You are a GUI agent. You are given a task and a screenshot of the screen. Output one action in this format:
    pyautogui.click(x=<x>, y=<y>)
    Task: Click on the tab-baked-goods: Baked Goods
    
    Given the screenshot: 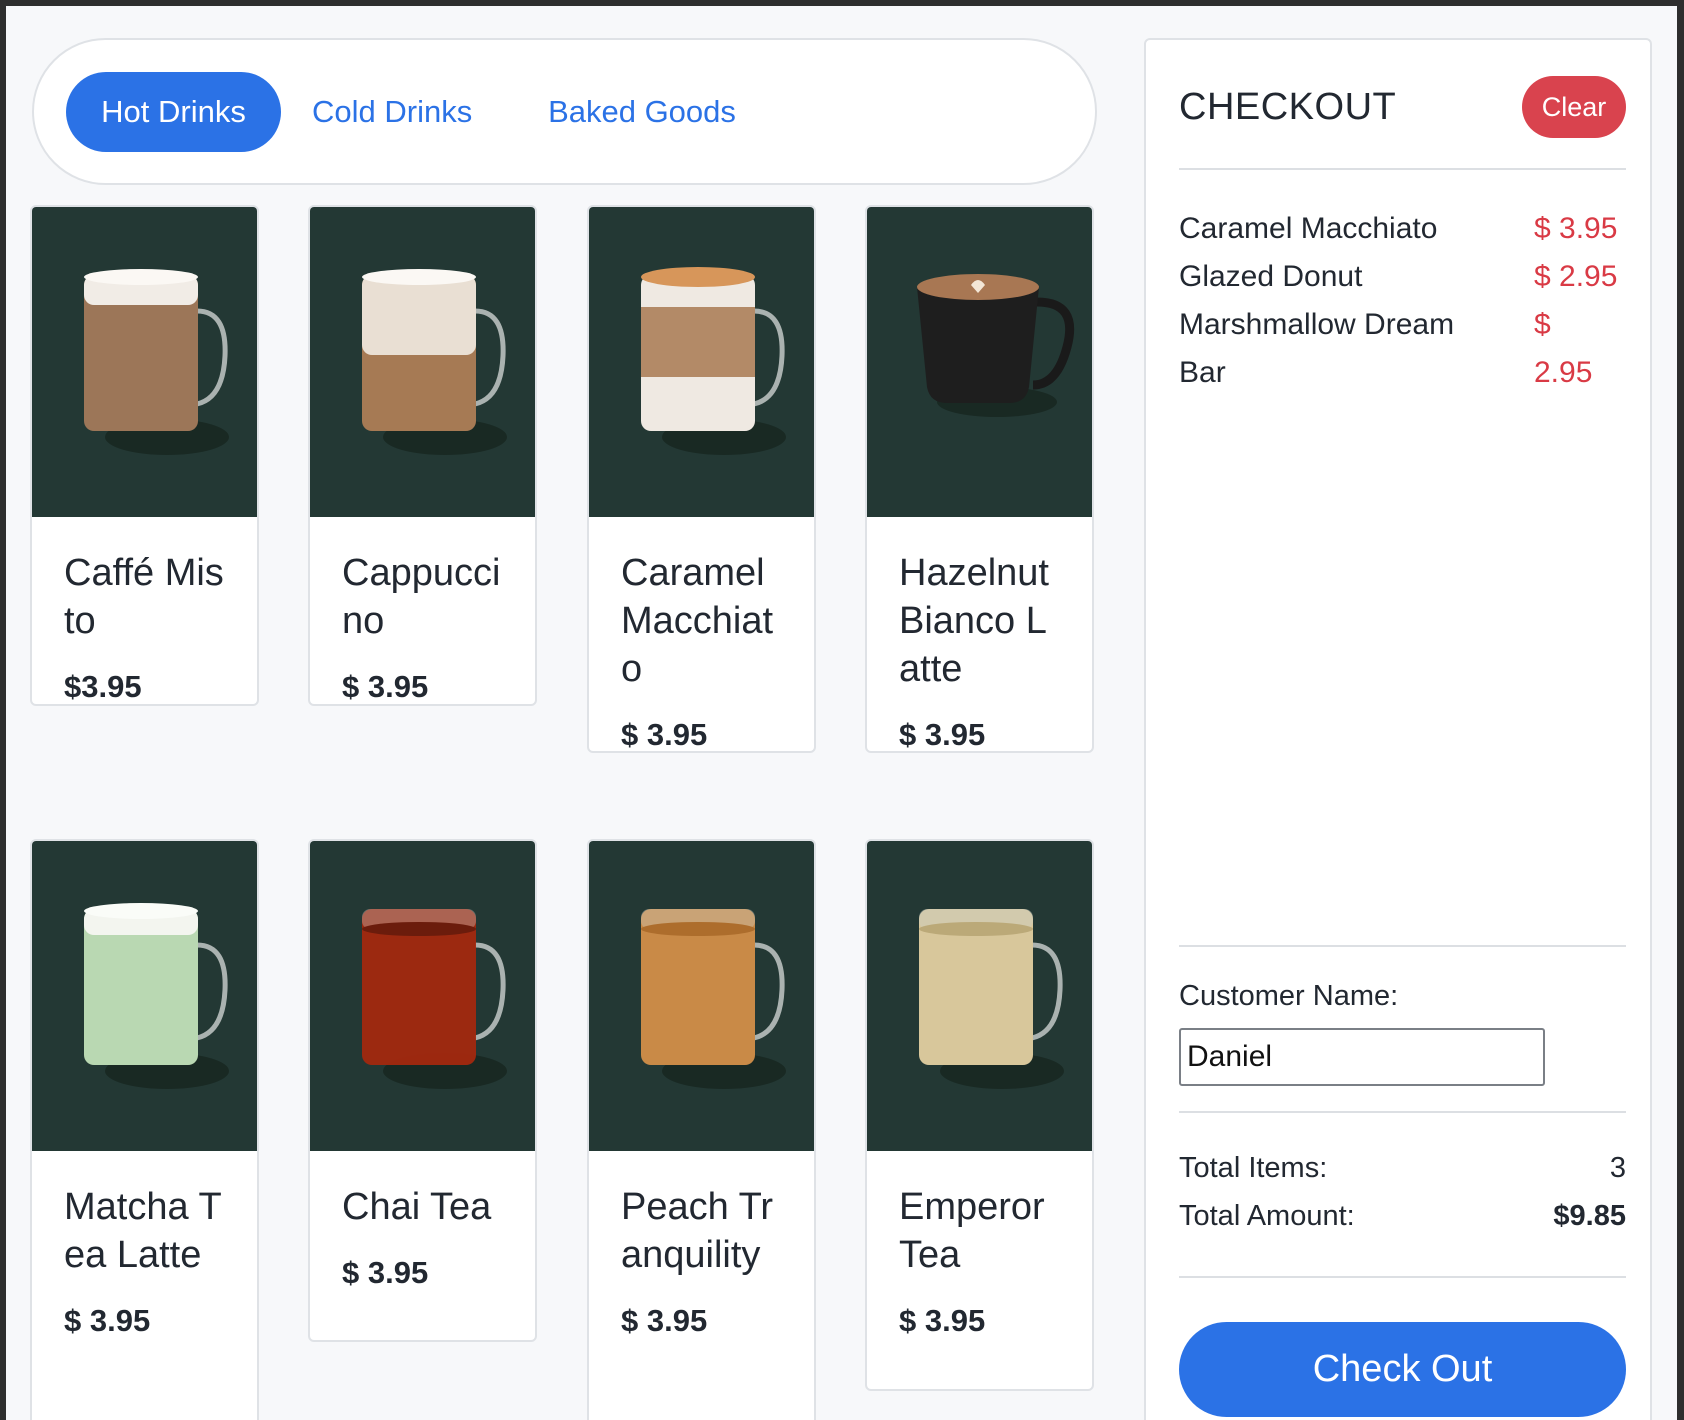 What is the action you would take?
    pyautogui.click(x=642, y=112)
    